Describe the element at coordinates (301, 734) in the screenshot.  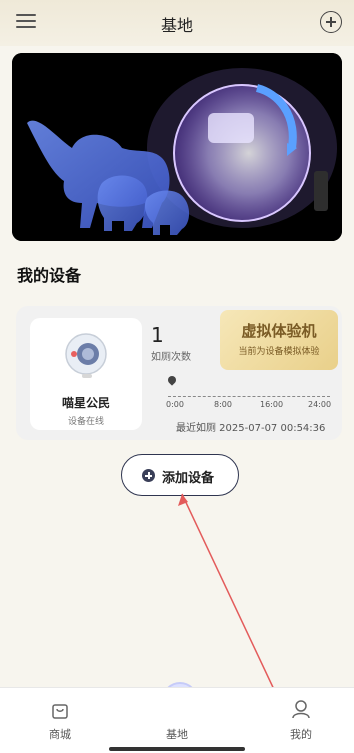
I see `tab-label: 我的` at that location.